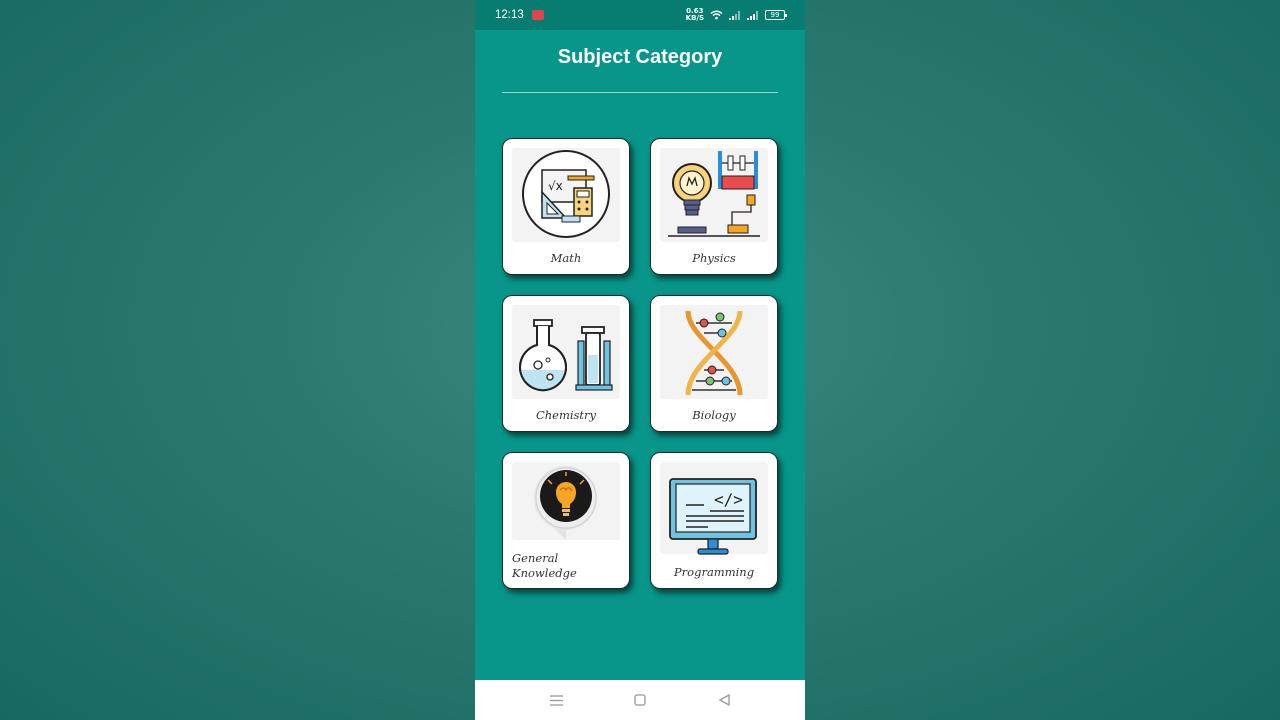  Describe the element at coordinates (716, 15) in the screenshot. I see `wifi-icon` at that location.